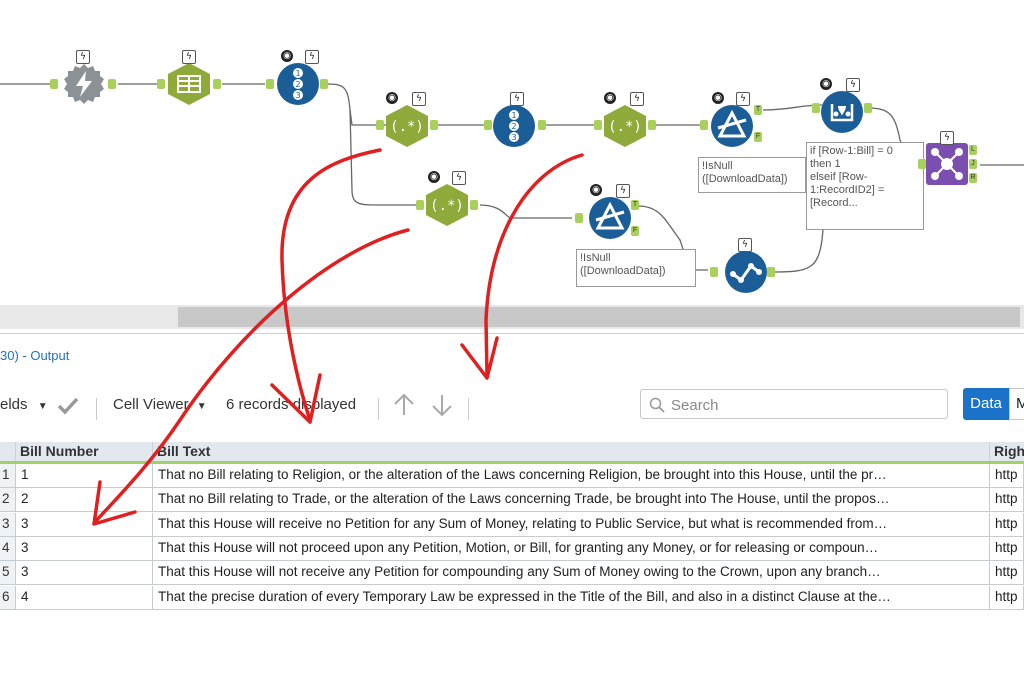  Describe the element at coordinates (8, 548) in the screenshot. I see `row-number-cell: 4` at that location.